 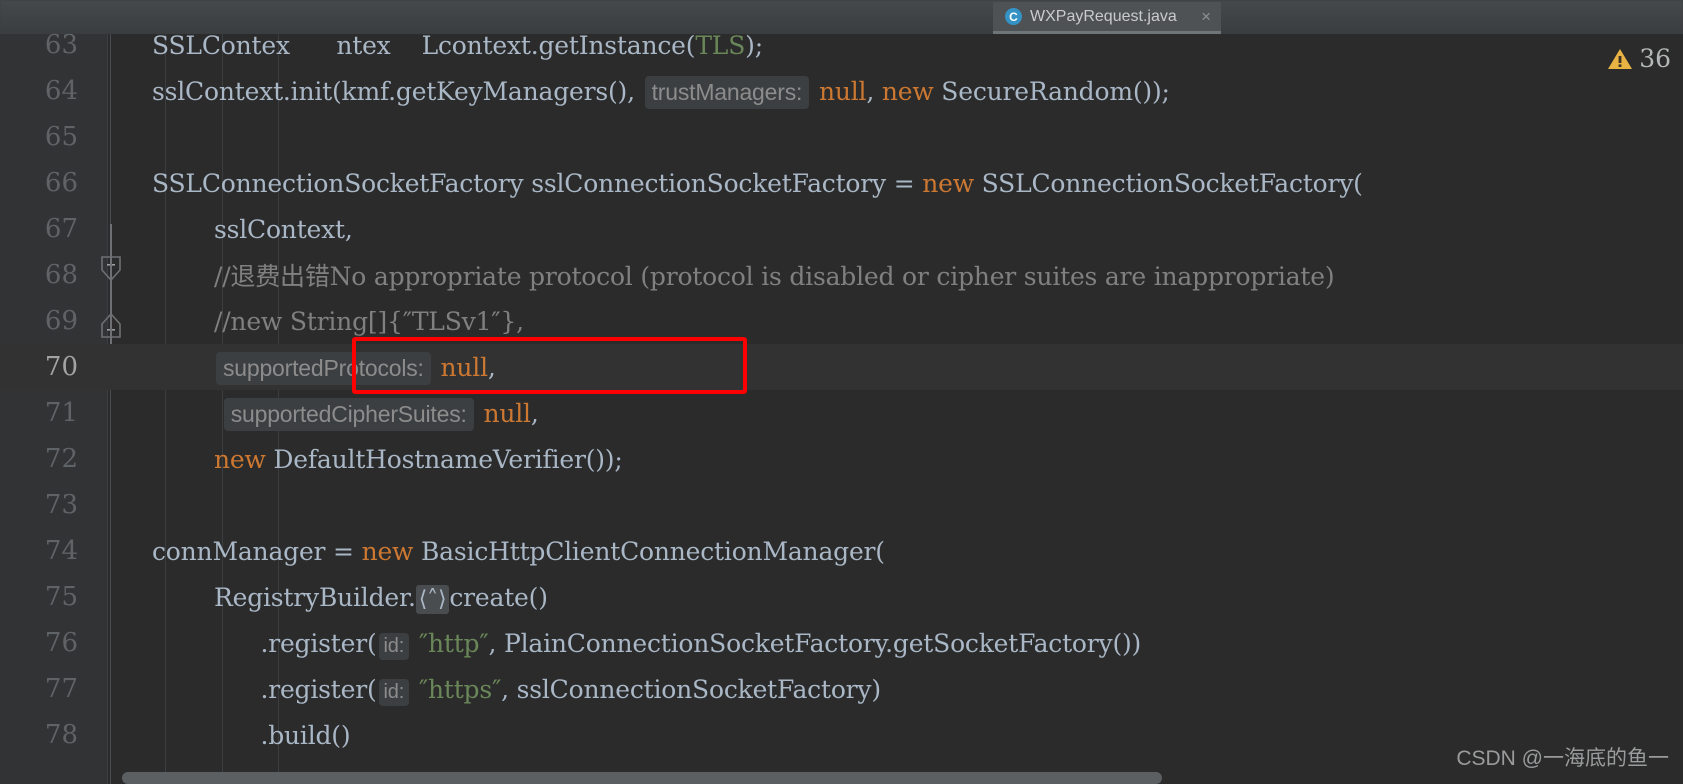 What do you see at coordinates (558, 45) in the screenshot?
I see `token: Lcontext.getInstance(` at bounding box center [558, 45].